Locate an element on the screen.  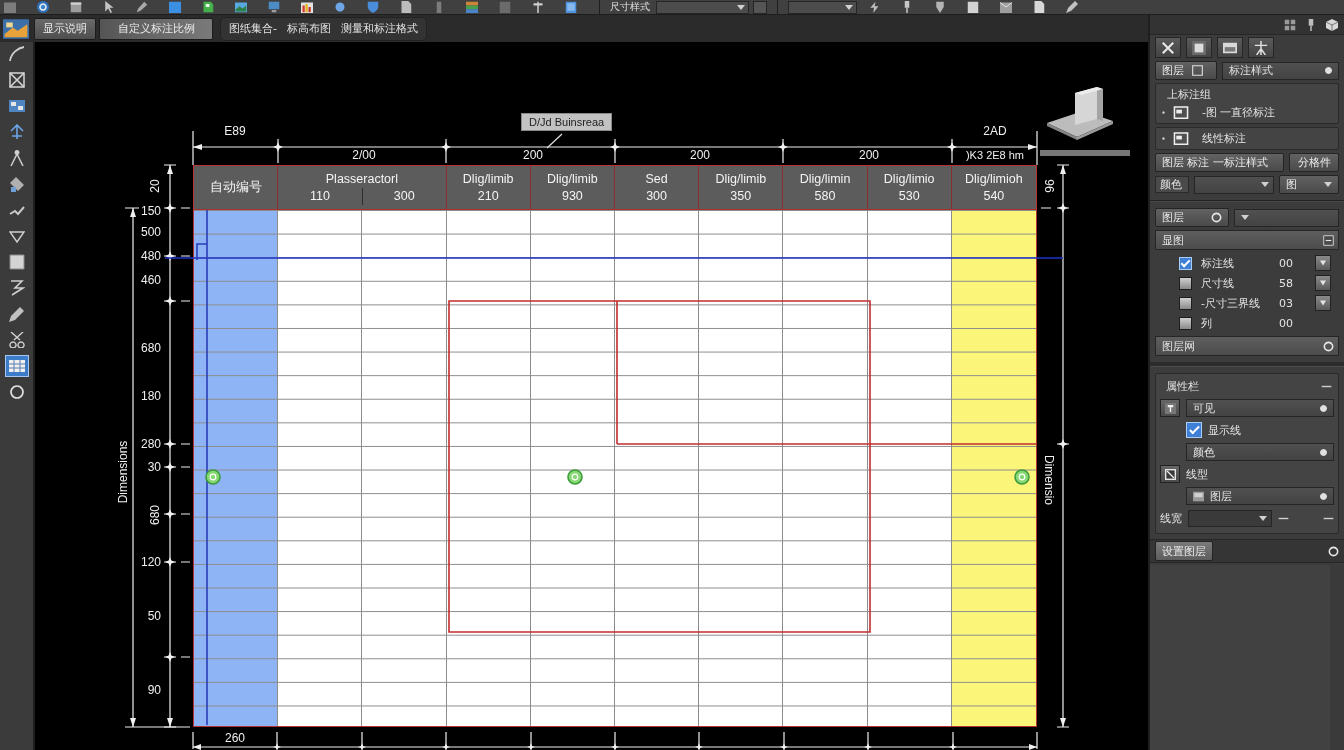
envelope-icon is located at coordinates (1006, 7).